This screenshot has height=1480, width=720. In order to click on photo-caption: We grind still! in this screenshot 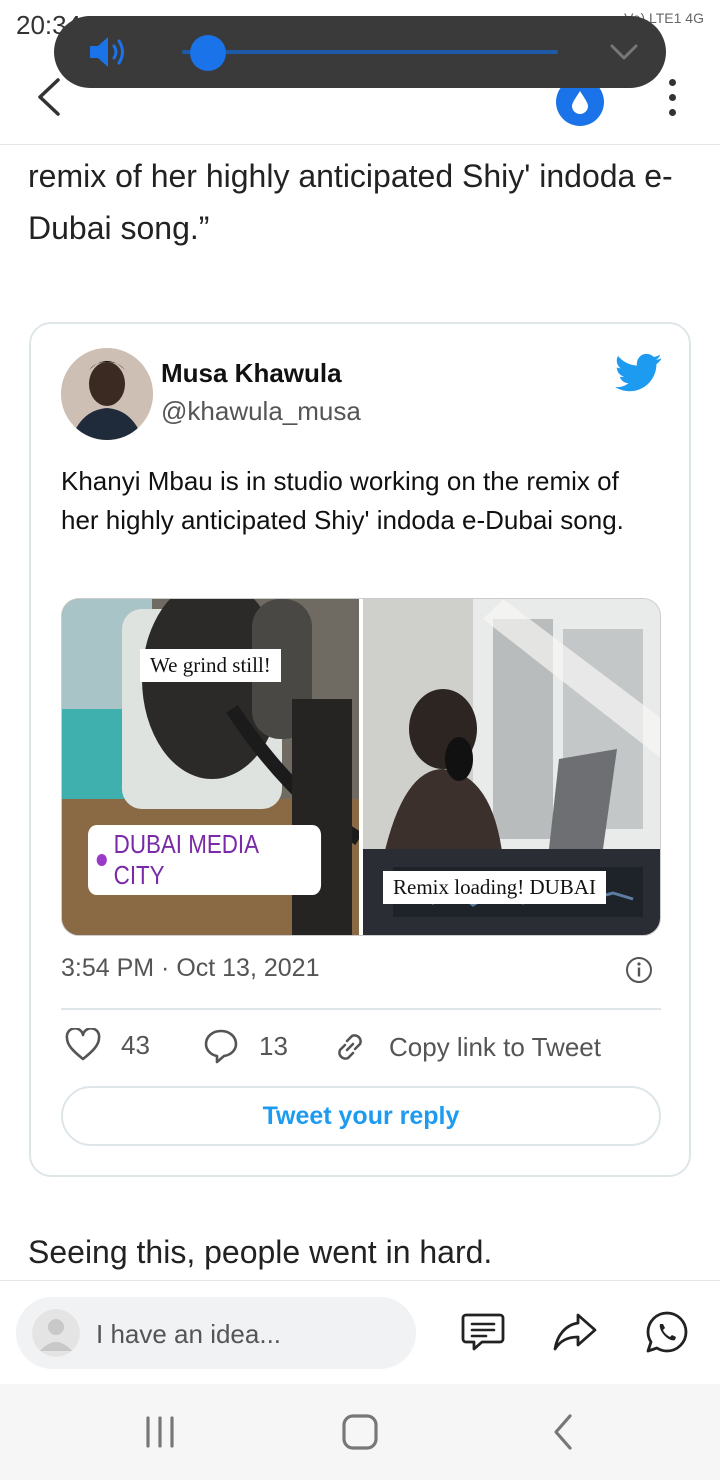, I will do `click(210, 665)`.